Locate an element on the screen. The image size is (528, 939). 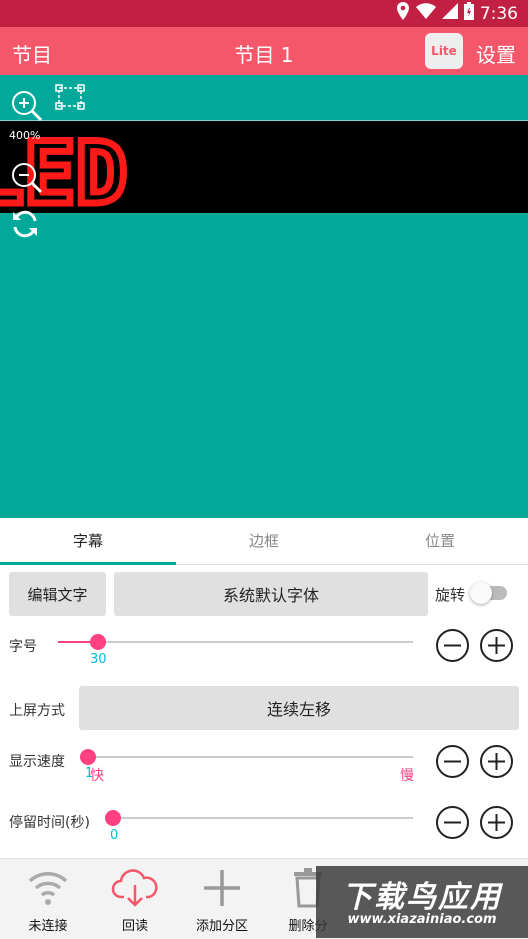
zoom-level: 400% is located at coordinates (25, 135).